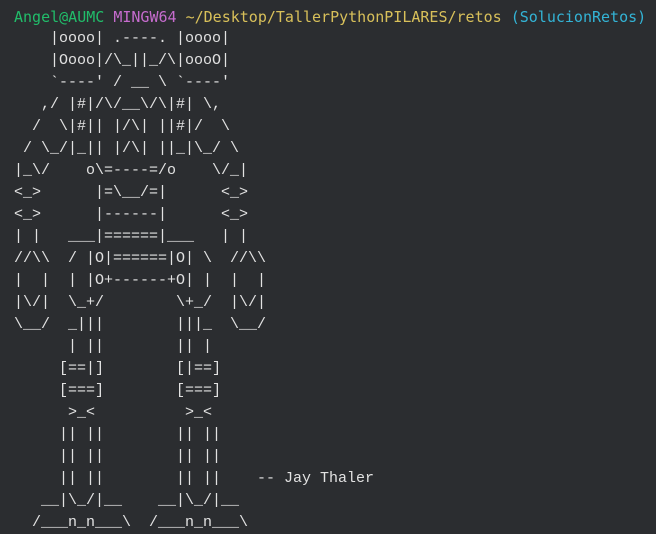 Image resolution: width=656 pixels, height=534 pixels. What do you see at coordinates (118, 368) in the screenshot?
I see `ascii-art-line: [==|] [|==]` at bounding box center [118, 368].